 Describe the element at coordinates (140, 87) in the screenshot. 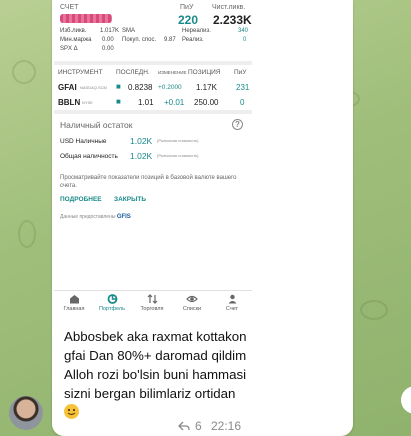

I see `position-last: 0.8238` at that location.